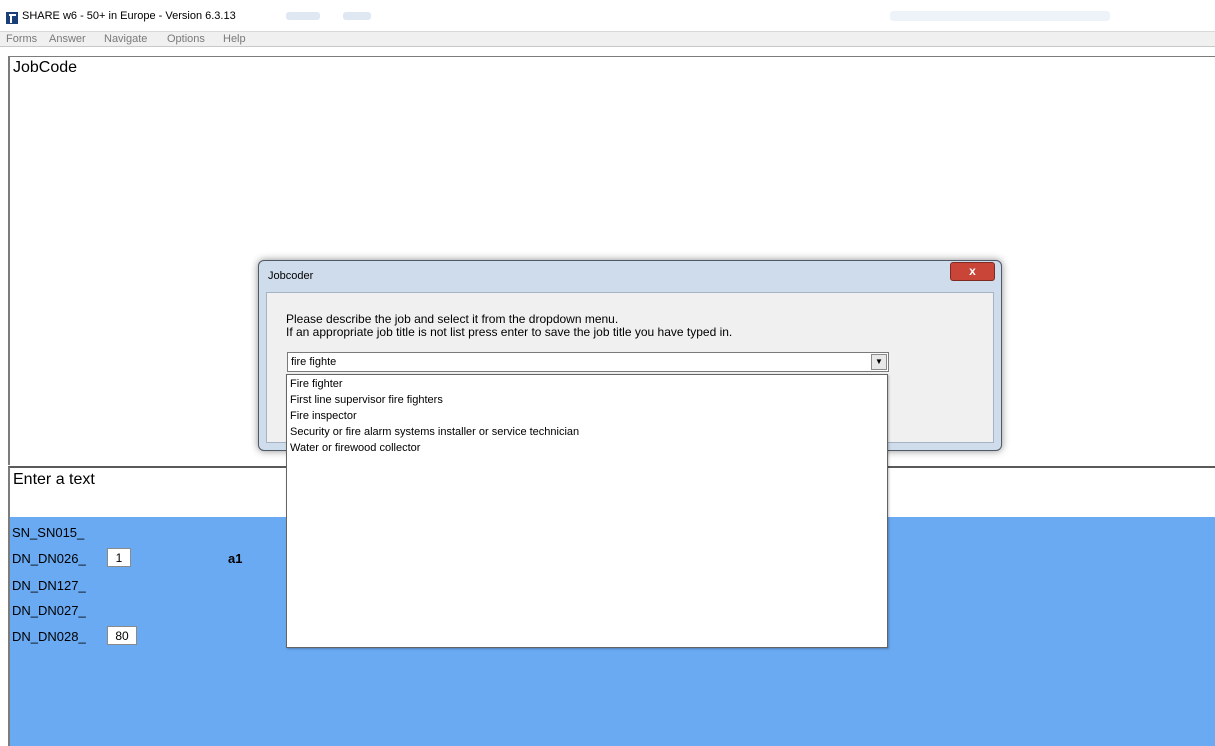  I want to click on field-value: 80, so click(122, 635).